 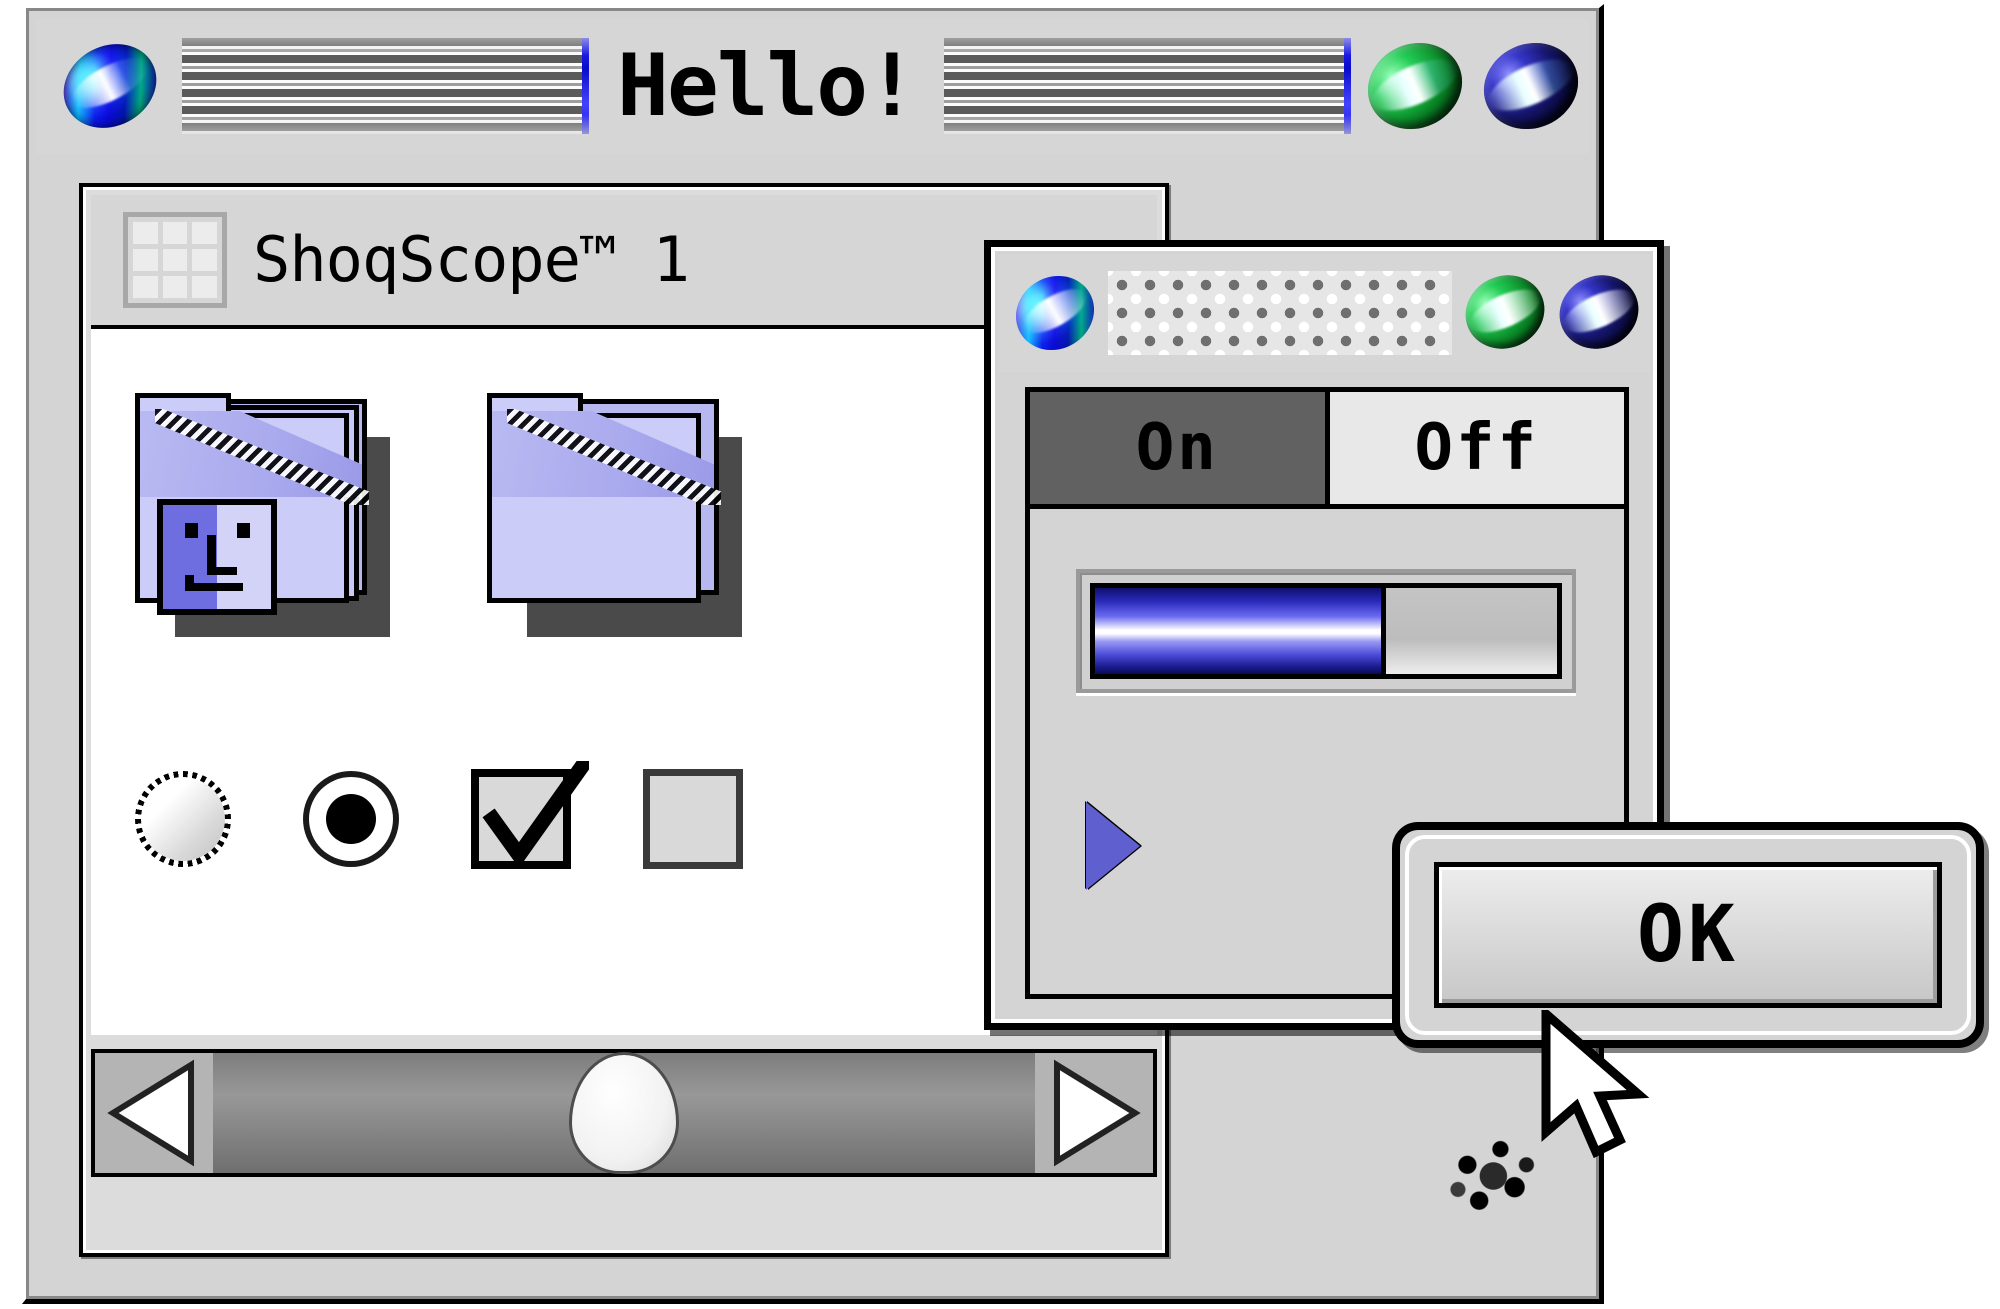 What do you see at coordinates (1471, 631) in the screenshot?
I see `progress-bar-remainder` at bounding box center [1471, 631].